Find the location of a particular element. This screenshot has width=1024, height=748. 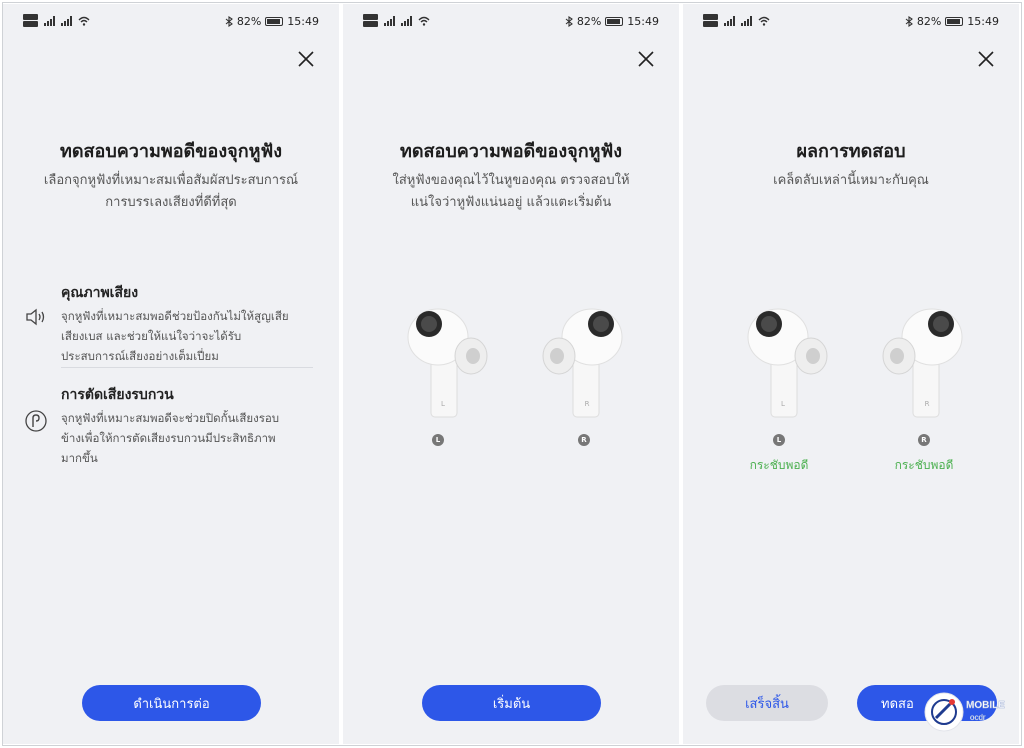

page-title: ผลการทดสอบ is located at coordinates (851, 151).